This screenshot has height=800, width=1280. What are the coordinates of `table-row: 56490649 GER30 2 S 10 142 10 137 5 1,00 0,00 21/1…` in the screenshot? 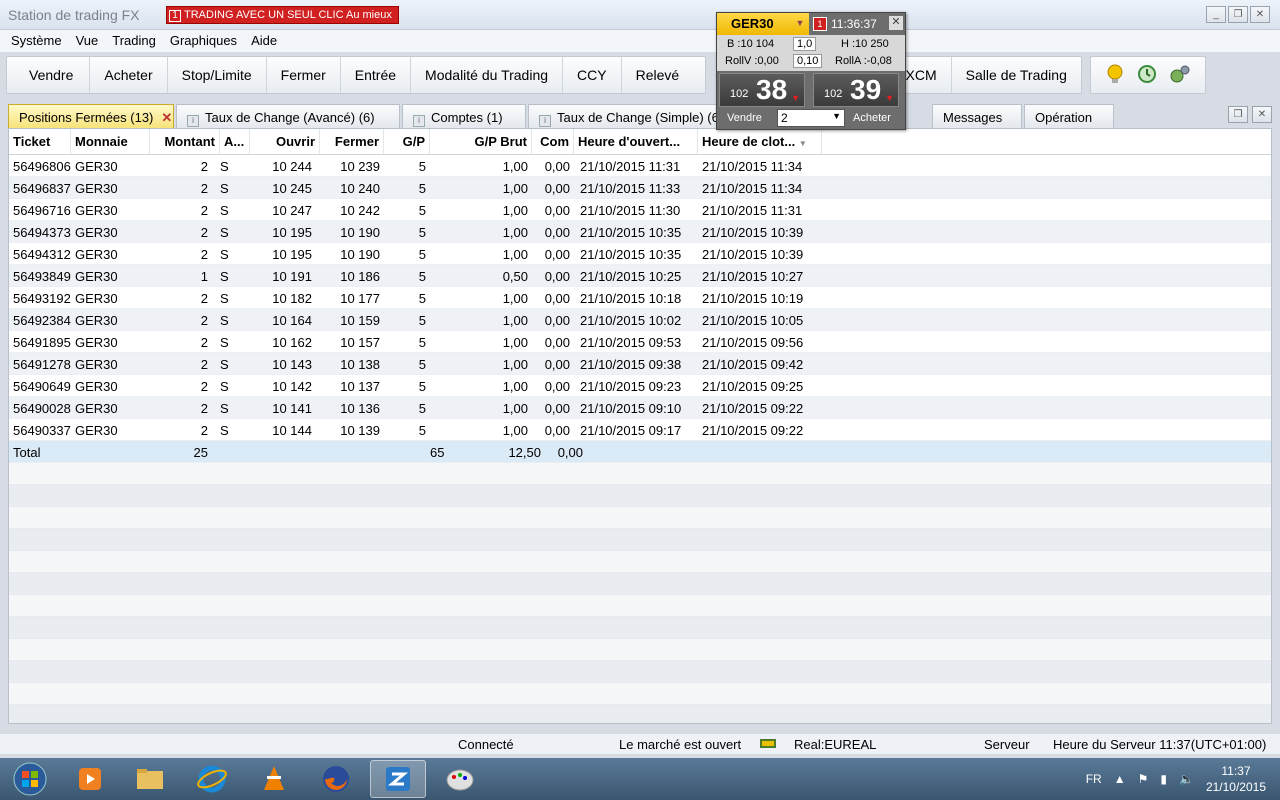 It's located at (640, 386).